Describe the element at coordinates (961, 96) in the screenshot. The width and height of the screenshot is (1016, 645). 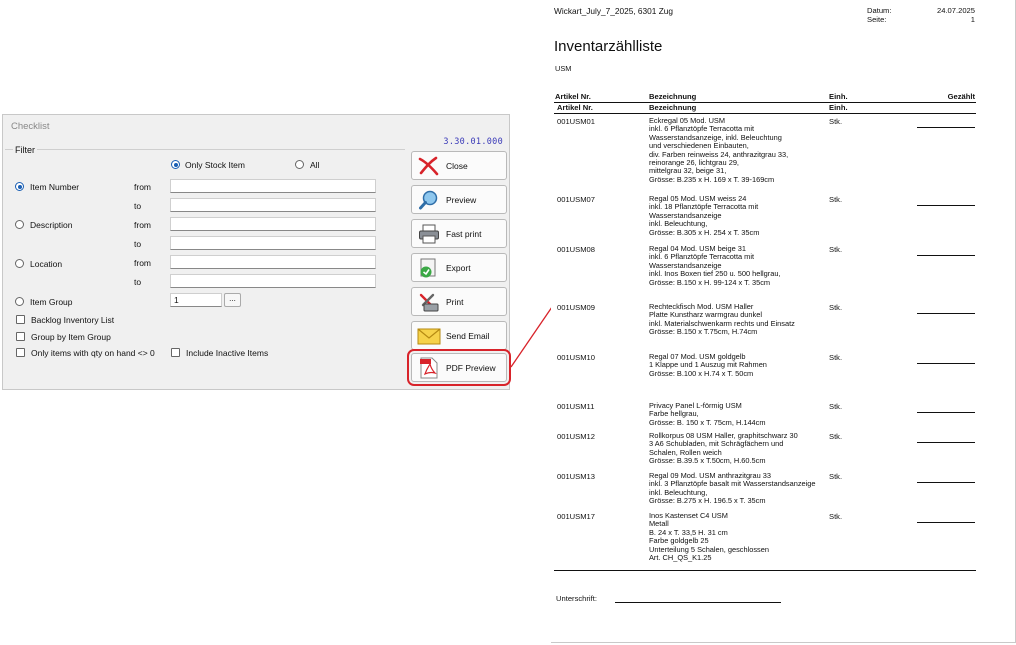
I see `col-counted-header: Gezählt` at that location.